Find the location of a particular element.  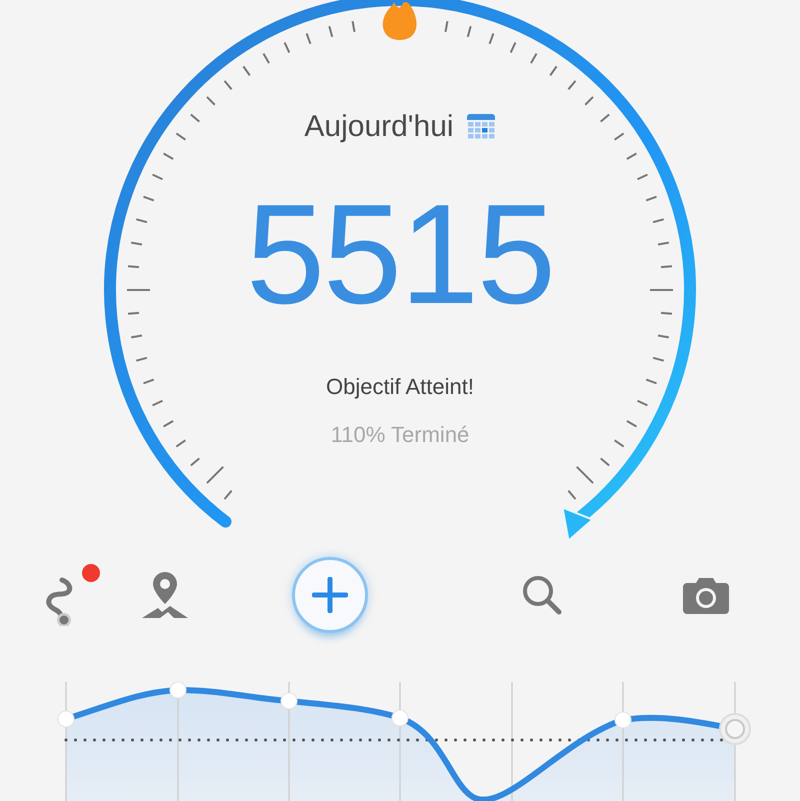

search-icon is located at coordinates (542, 595).